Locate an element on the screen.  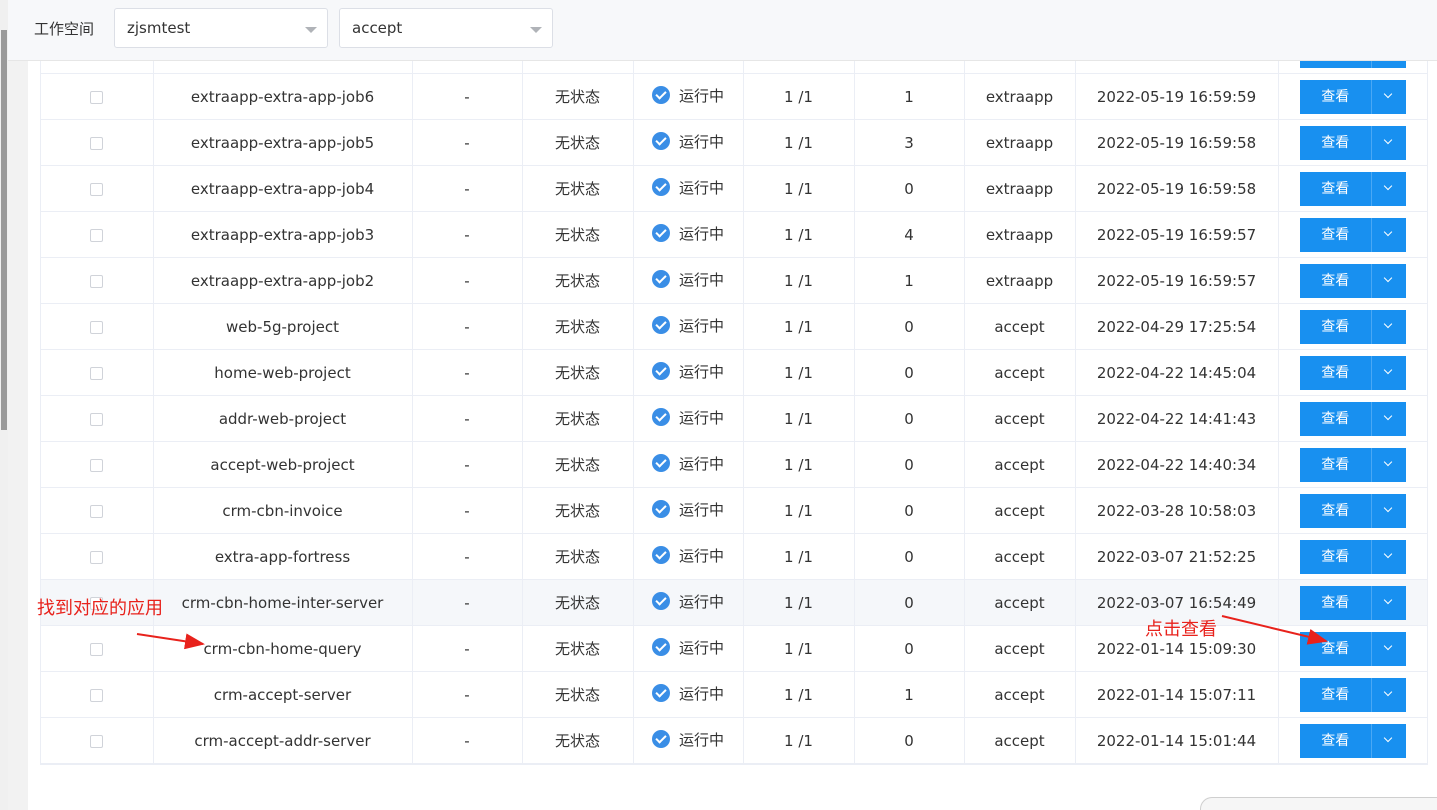
arrow-to-app is located at coordinates (170, 641).